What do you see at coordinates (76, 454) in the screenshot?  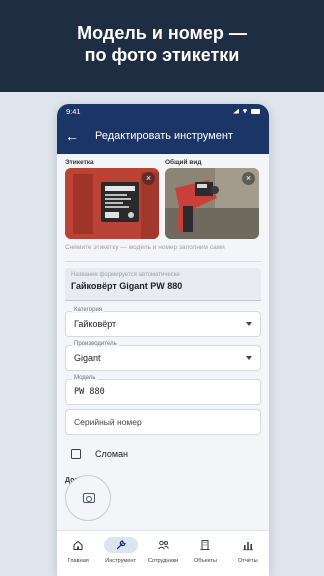 I see `broken-checkbox` at bounding box center [76, 454].